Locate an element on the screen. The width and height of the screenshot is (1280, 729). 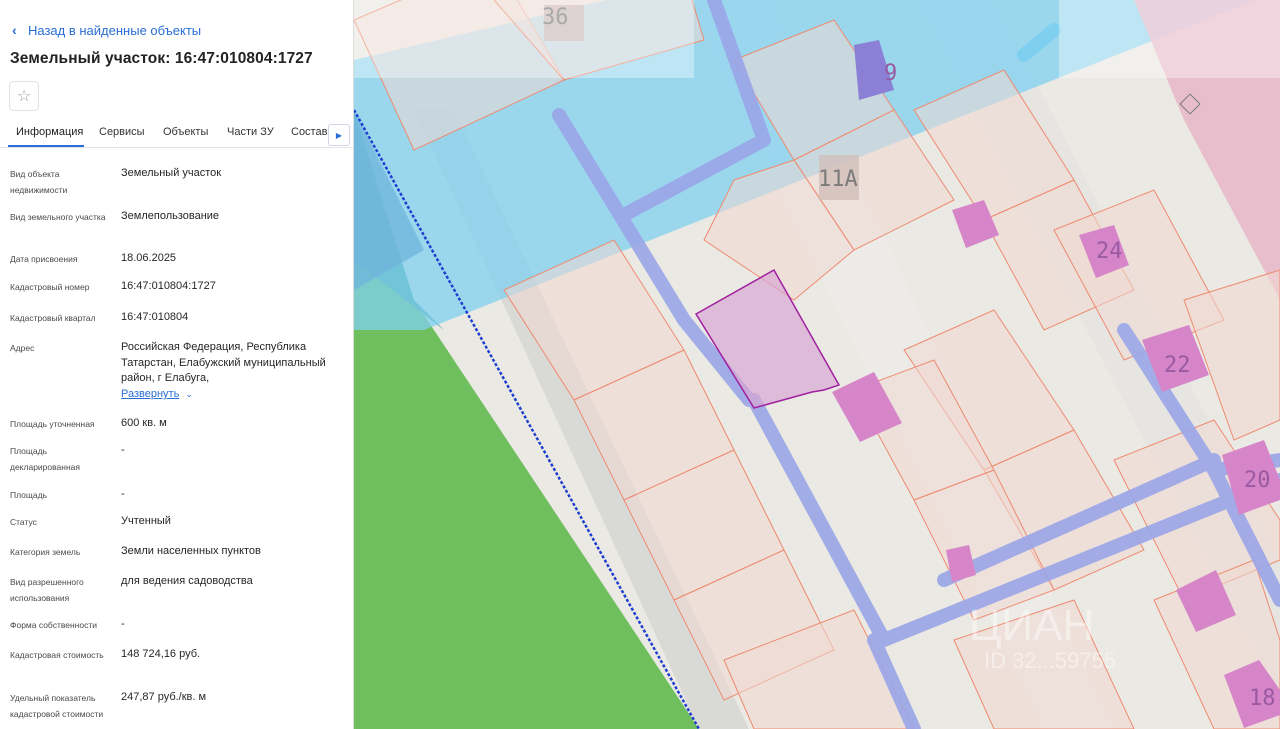
star-icon: ☆ is located at coordinates (24, 96).